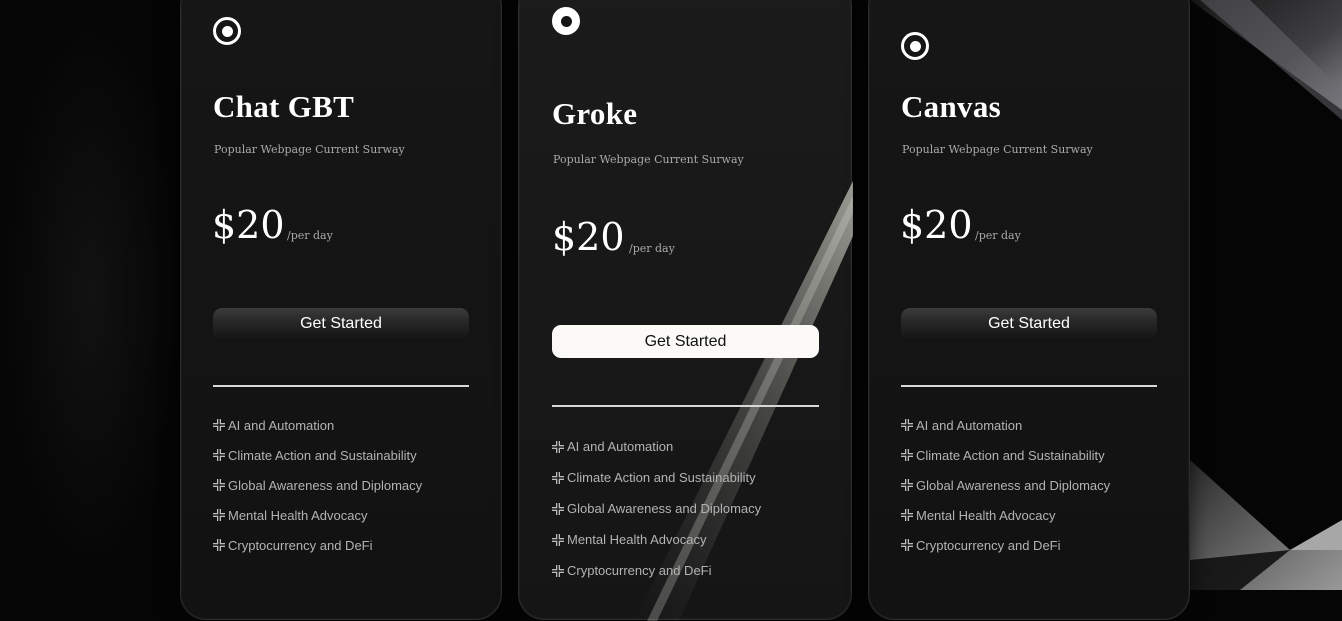  Describe the element at coordinates (284, 106) in the screenshot. I see `plan-title: Chat GBT` at that location.